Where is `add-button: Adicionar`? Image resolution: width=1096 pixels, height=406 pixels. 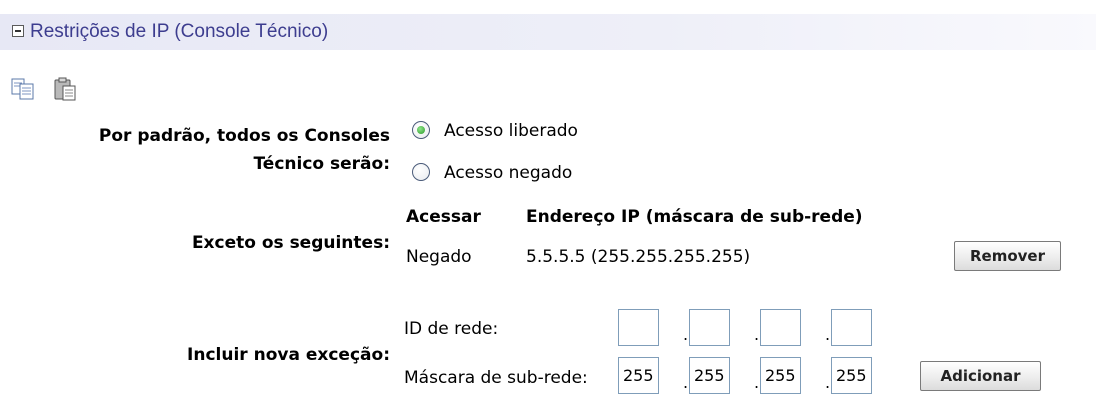 add-button: Adicionar is located at coordinates (980, 376).